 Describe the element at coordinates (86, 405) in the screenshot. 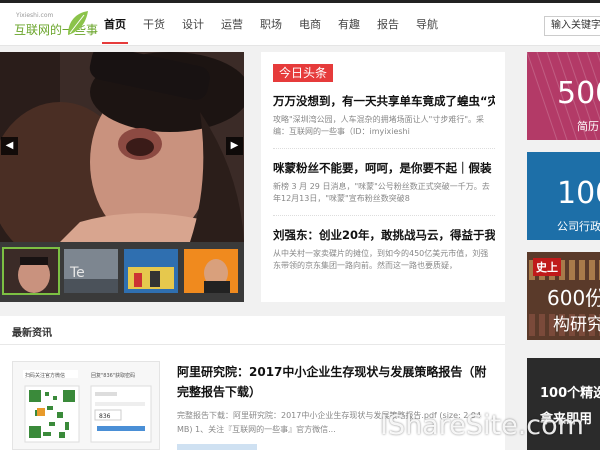

I see `article-thumbnail: 扫码关注官方微信 回复"836"获取密码 836` at that location.